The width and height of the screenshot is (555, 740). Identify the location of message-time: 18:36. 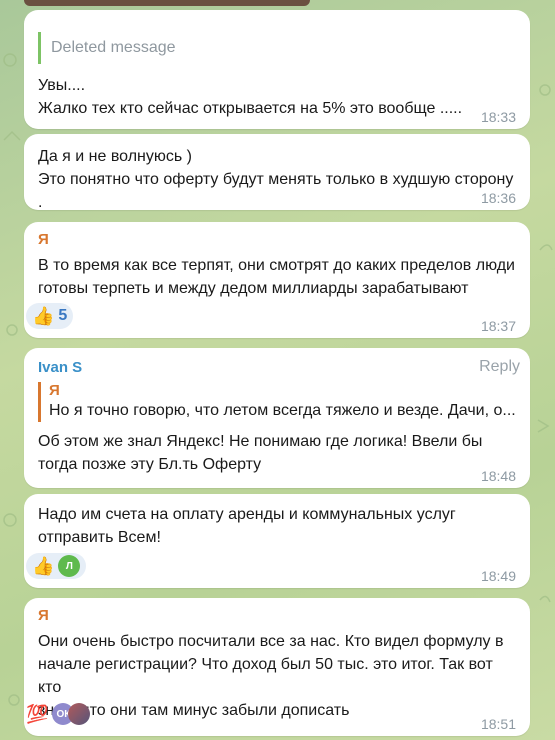
(498, 198).